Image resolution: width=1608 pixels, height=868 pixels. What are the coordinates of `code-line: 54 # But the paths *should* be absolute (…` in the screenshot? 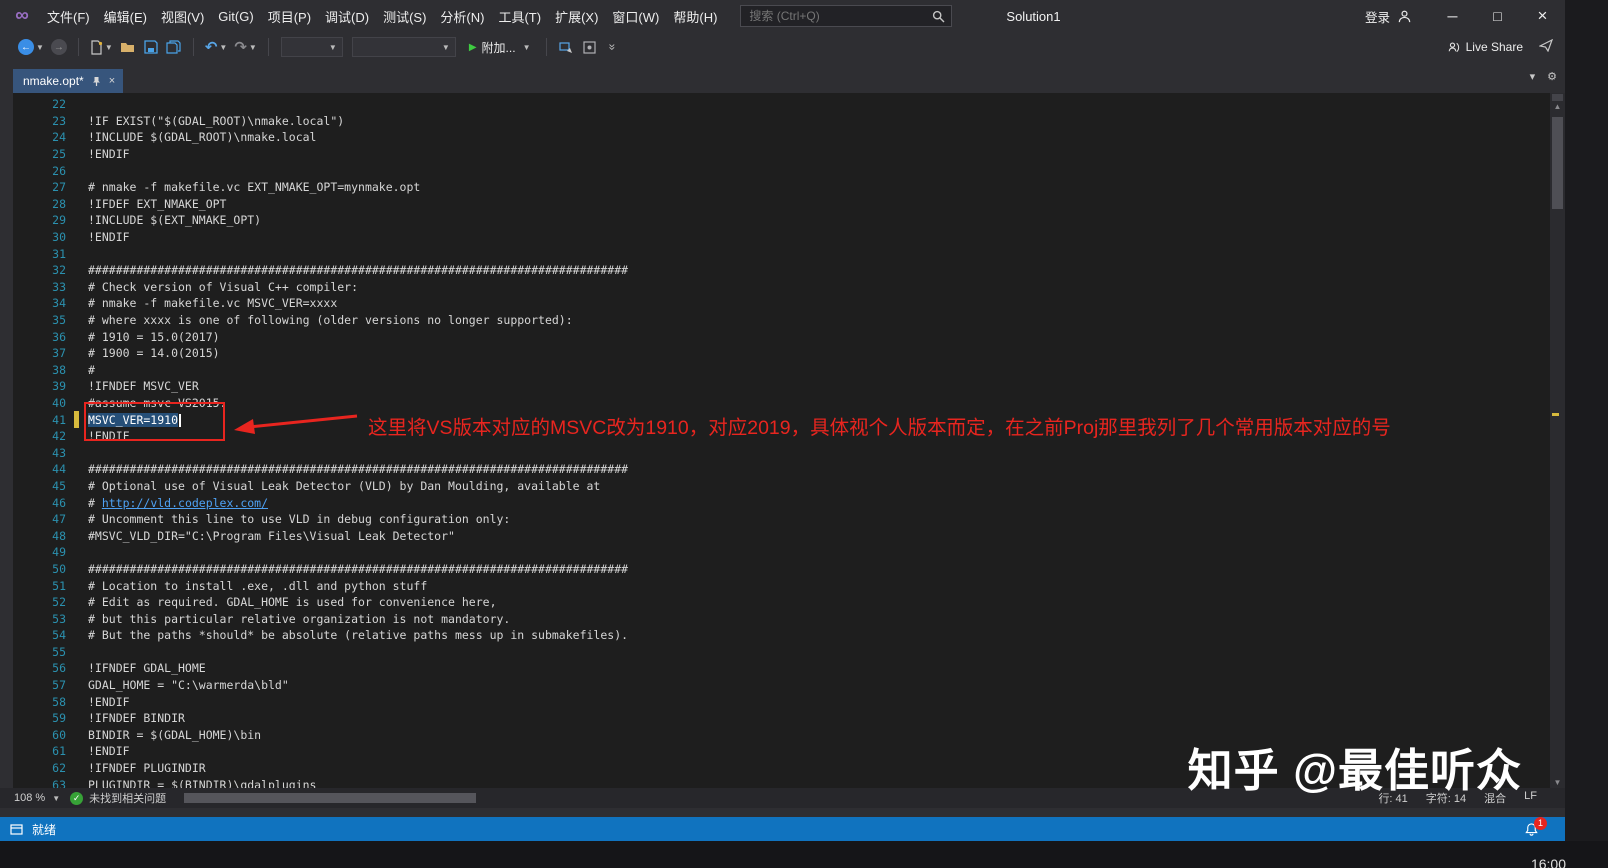 It's located at (781, 635).